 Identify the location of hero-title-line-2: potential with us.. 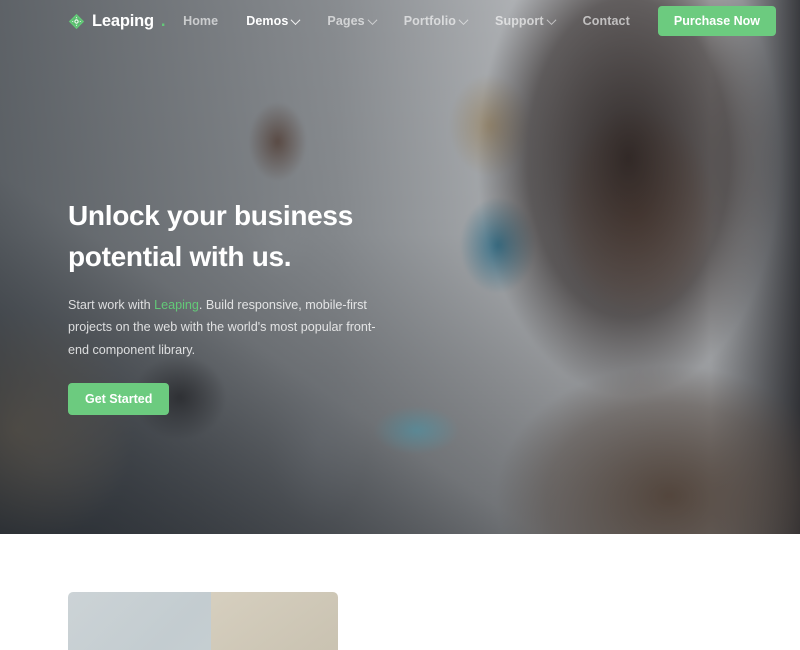
(180, 256).